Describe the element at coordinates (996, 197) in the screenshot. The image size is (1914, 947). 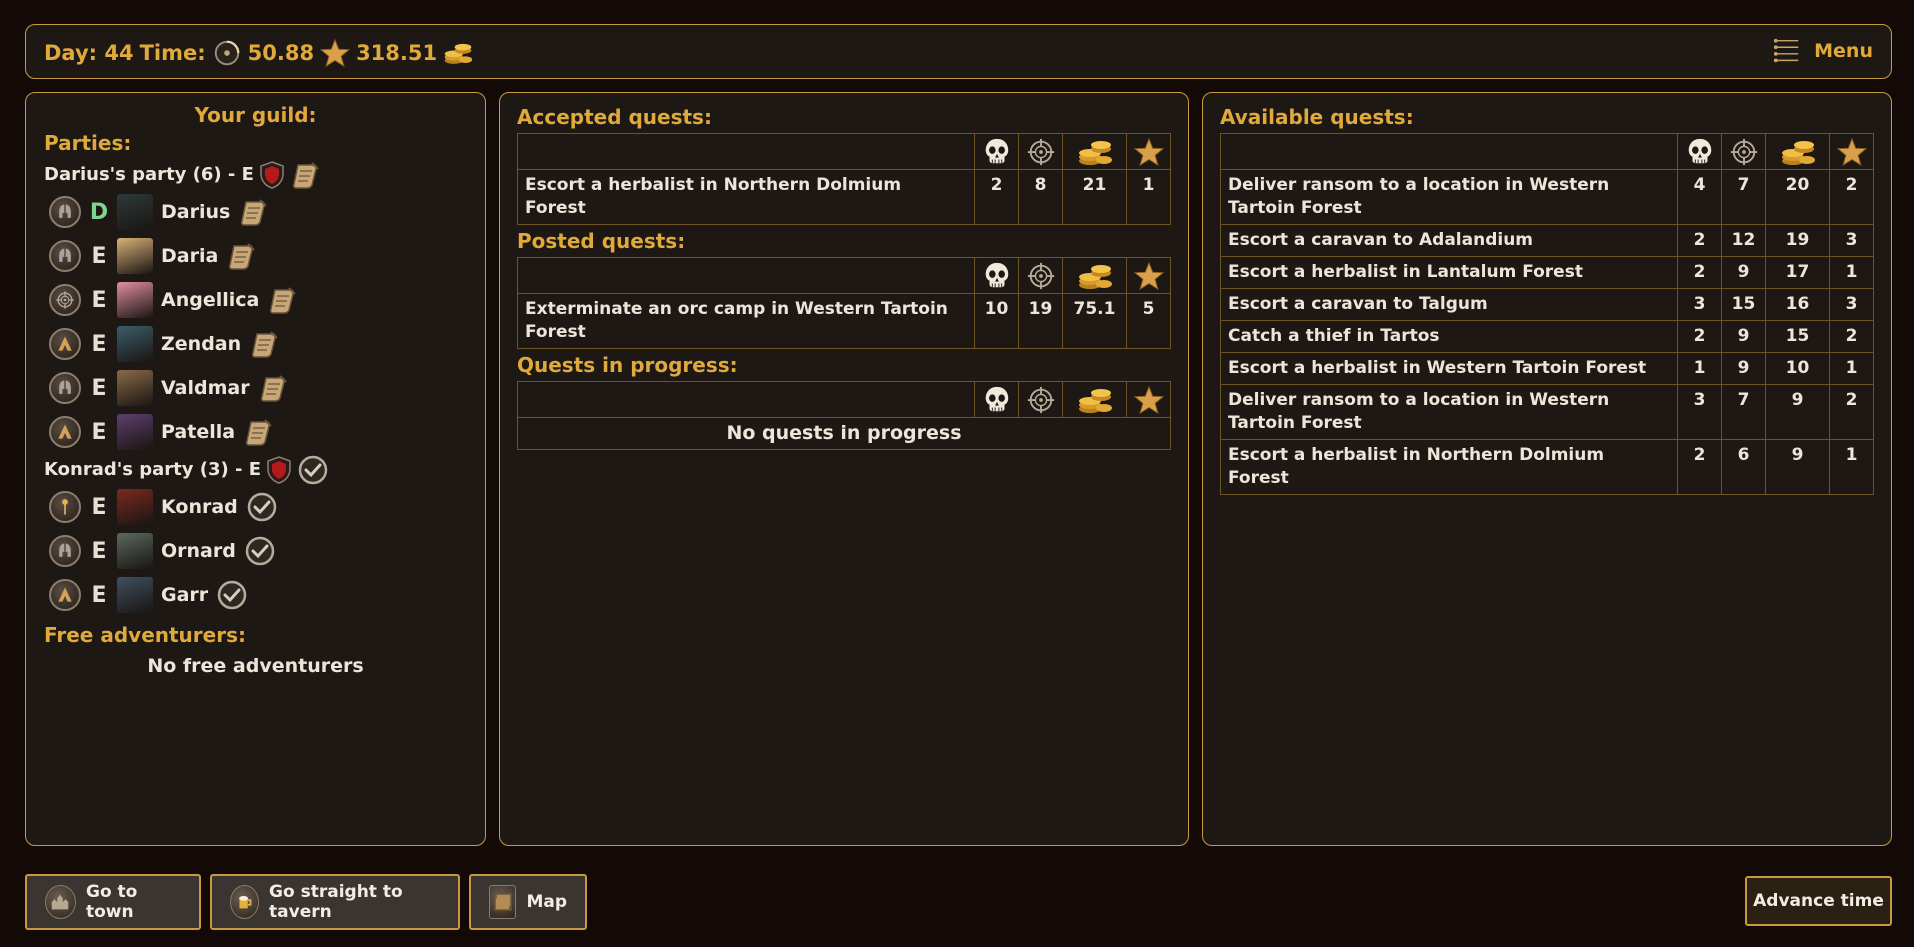
I see `quest-danger: 2` at that location.